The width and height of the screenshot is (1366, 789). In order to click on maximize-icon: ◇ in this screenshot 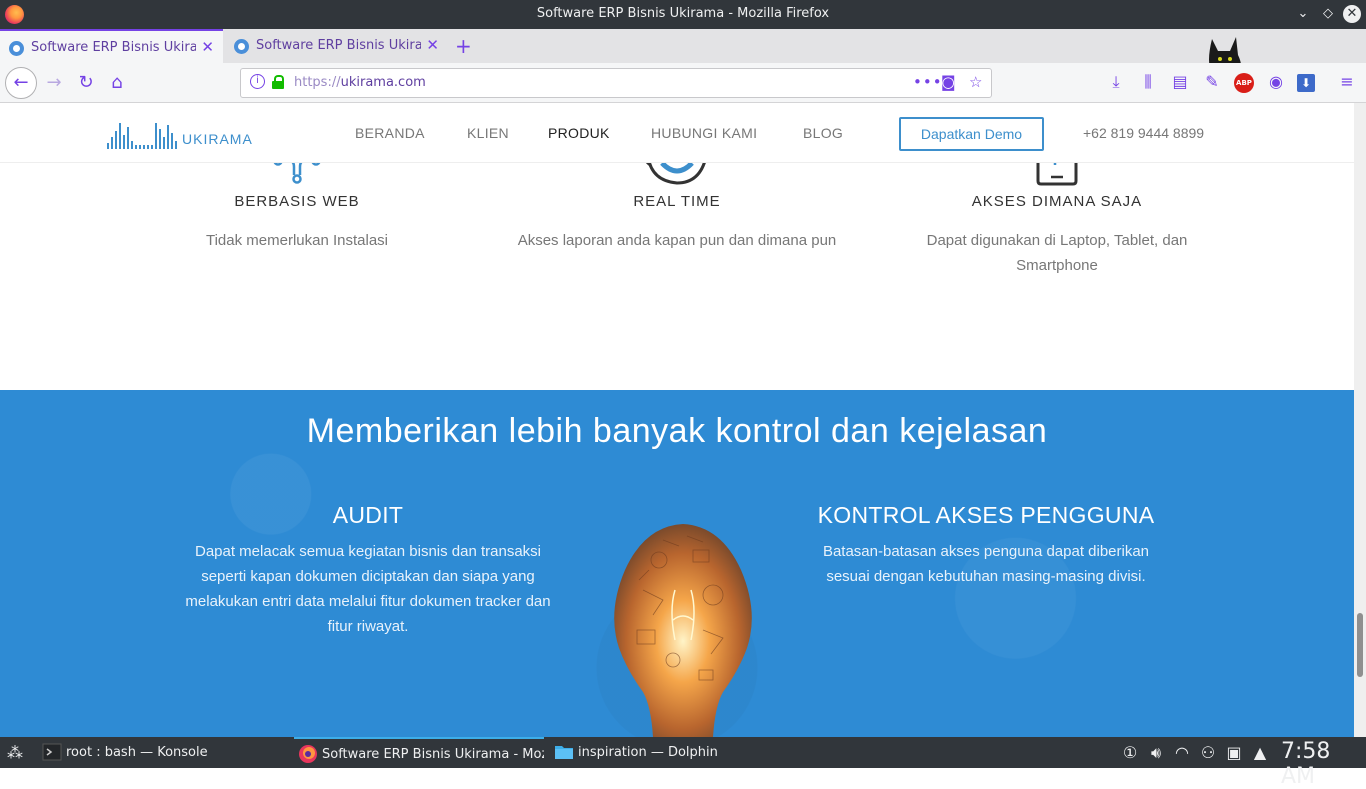, I will do `click(1328, 14)`.